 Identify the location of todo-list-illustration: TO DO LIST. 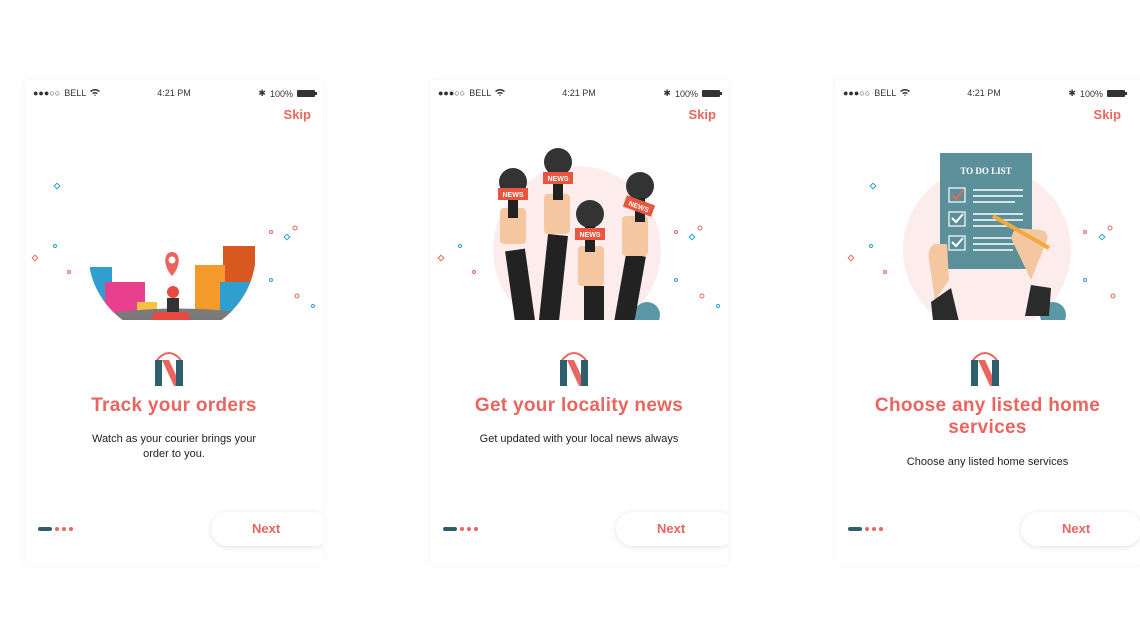
(981, 236).